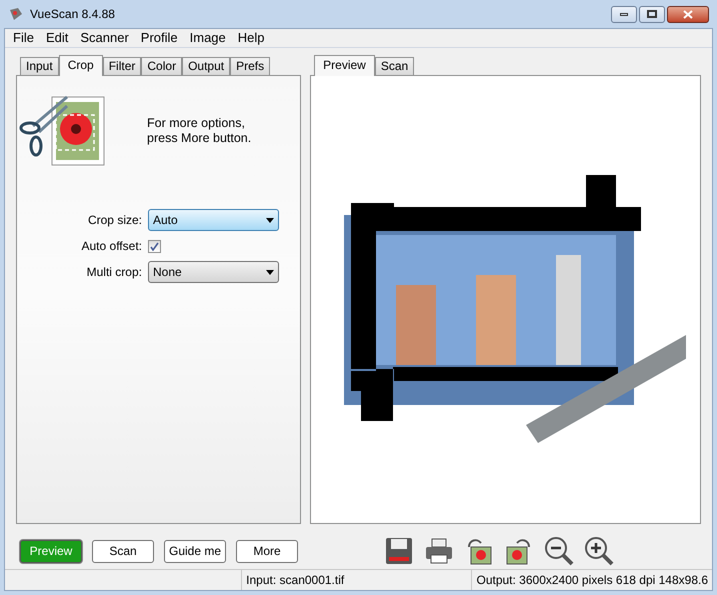 The image size is (717, 595). What do you see at coordinates (114, 220) in the screenshot?
I see `field-label: Crop size:` at bounding box center [114, 220].